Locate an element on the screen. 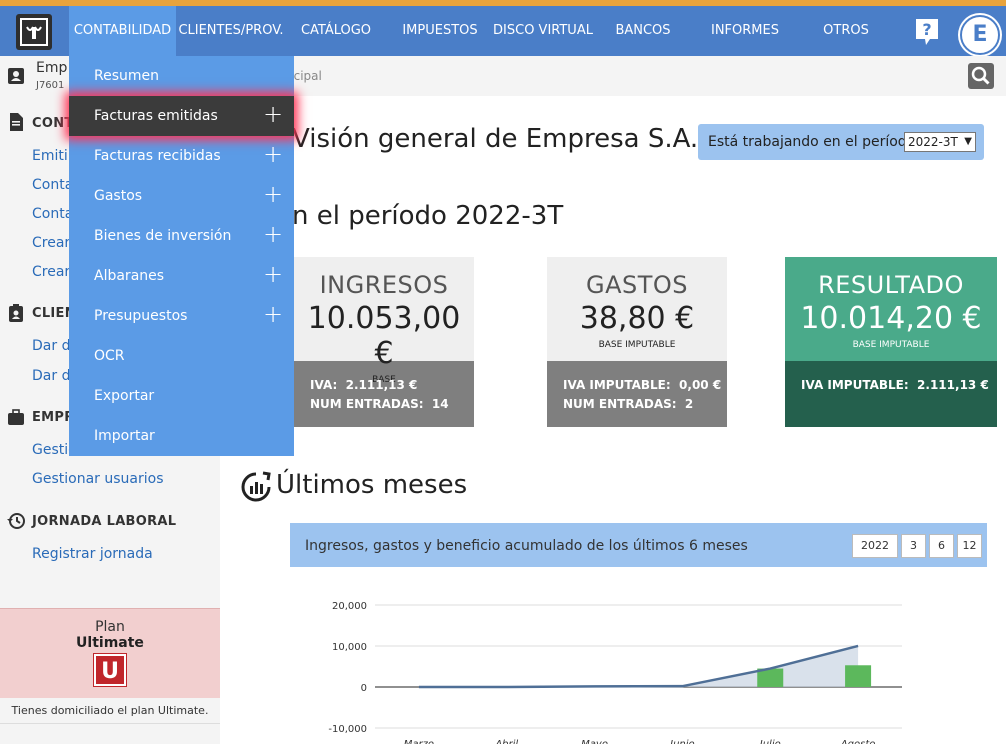 The width and height of the screenshot is (1006, 744). period-box: Está trabajando en el período 2022-3T ▼ is located at coordinates (841, 142).